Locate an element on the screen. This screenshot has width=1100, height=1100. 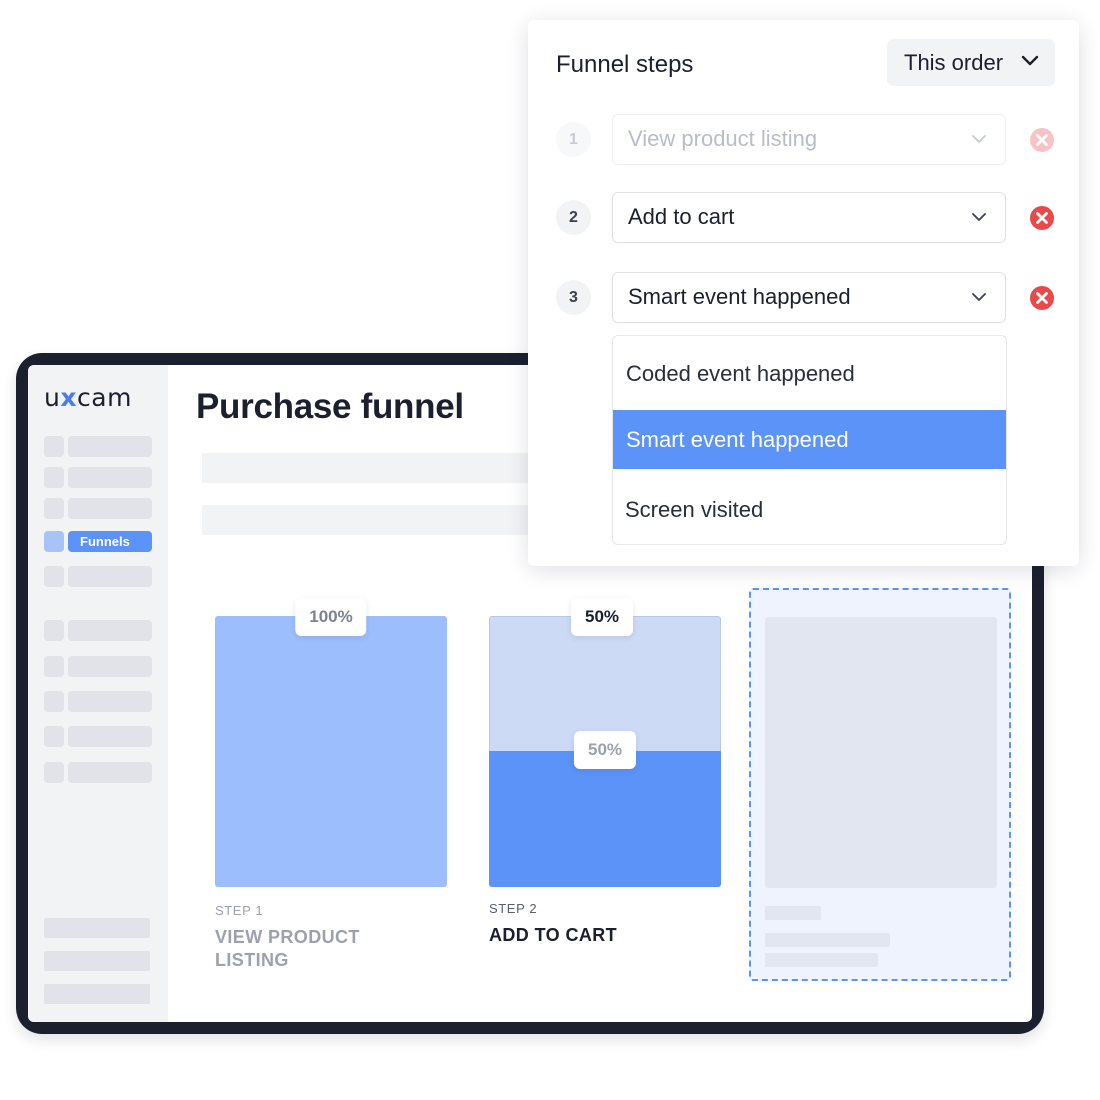
panel-title: Funnel steps is located at coordinates (625, 64).